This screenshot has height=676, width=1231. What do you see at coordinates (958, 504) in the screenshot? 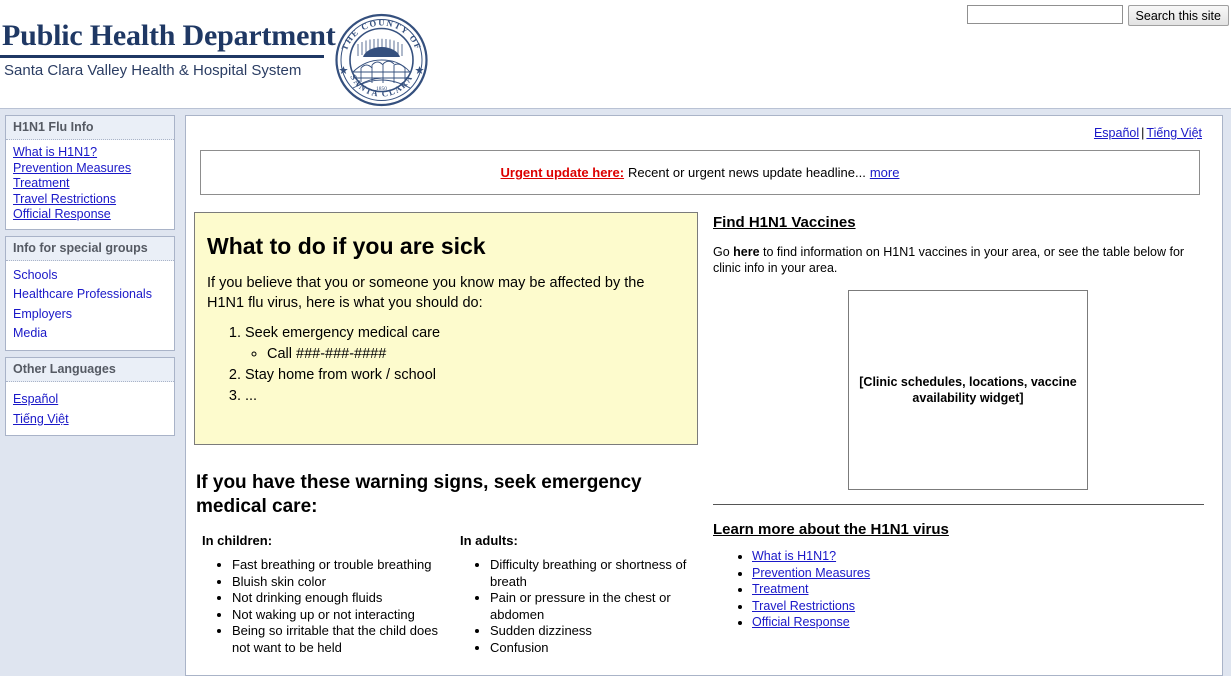
I see `section-divider` at bounding box center [958, 504].